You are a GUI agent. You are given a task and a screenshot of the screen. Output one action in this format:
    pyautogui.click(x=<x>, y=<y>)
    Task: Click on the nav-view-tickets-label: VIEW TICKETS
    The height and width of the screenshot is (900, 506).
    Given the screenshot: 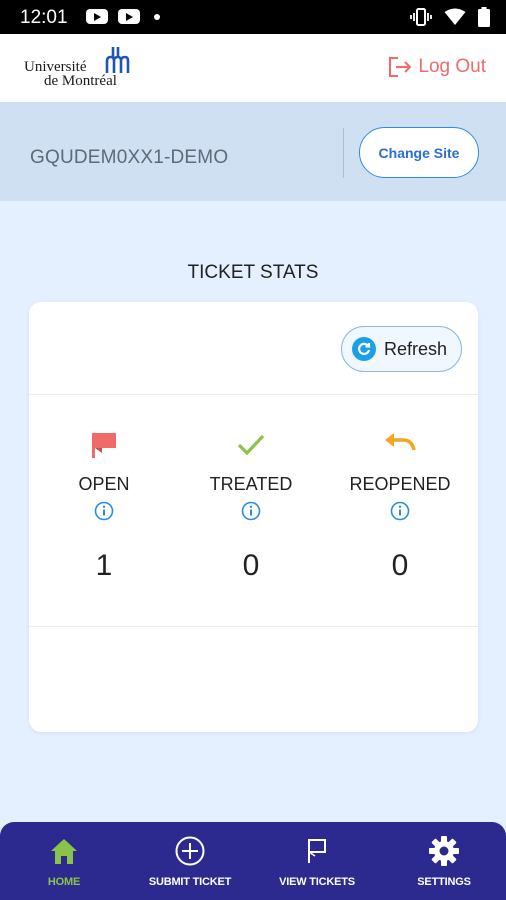 What is the action you would take?
    pyautogui.click(x=317, y=882)
    